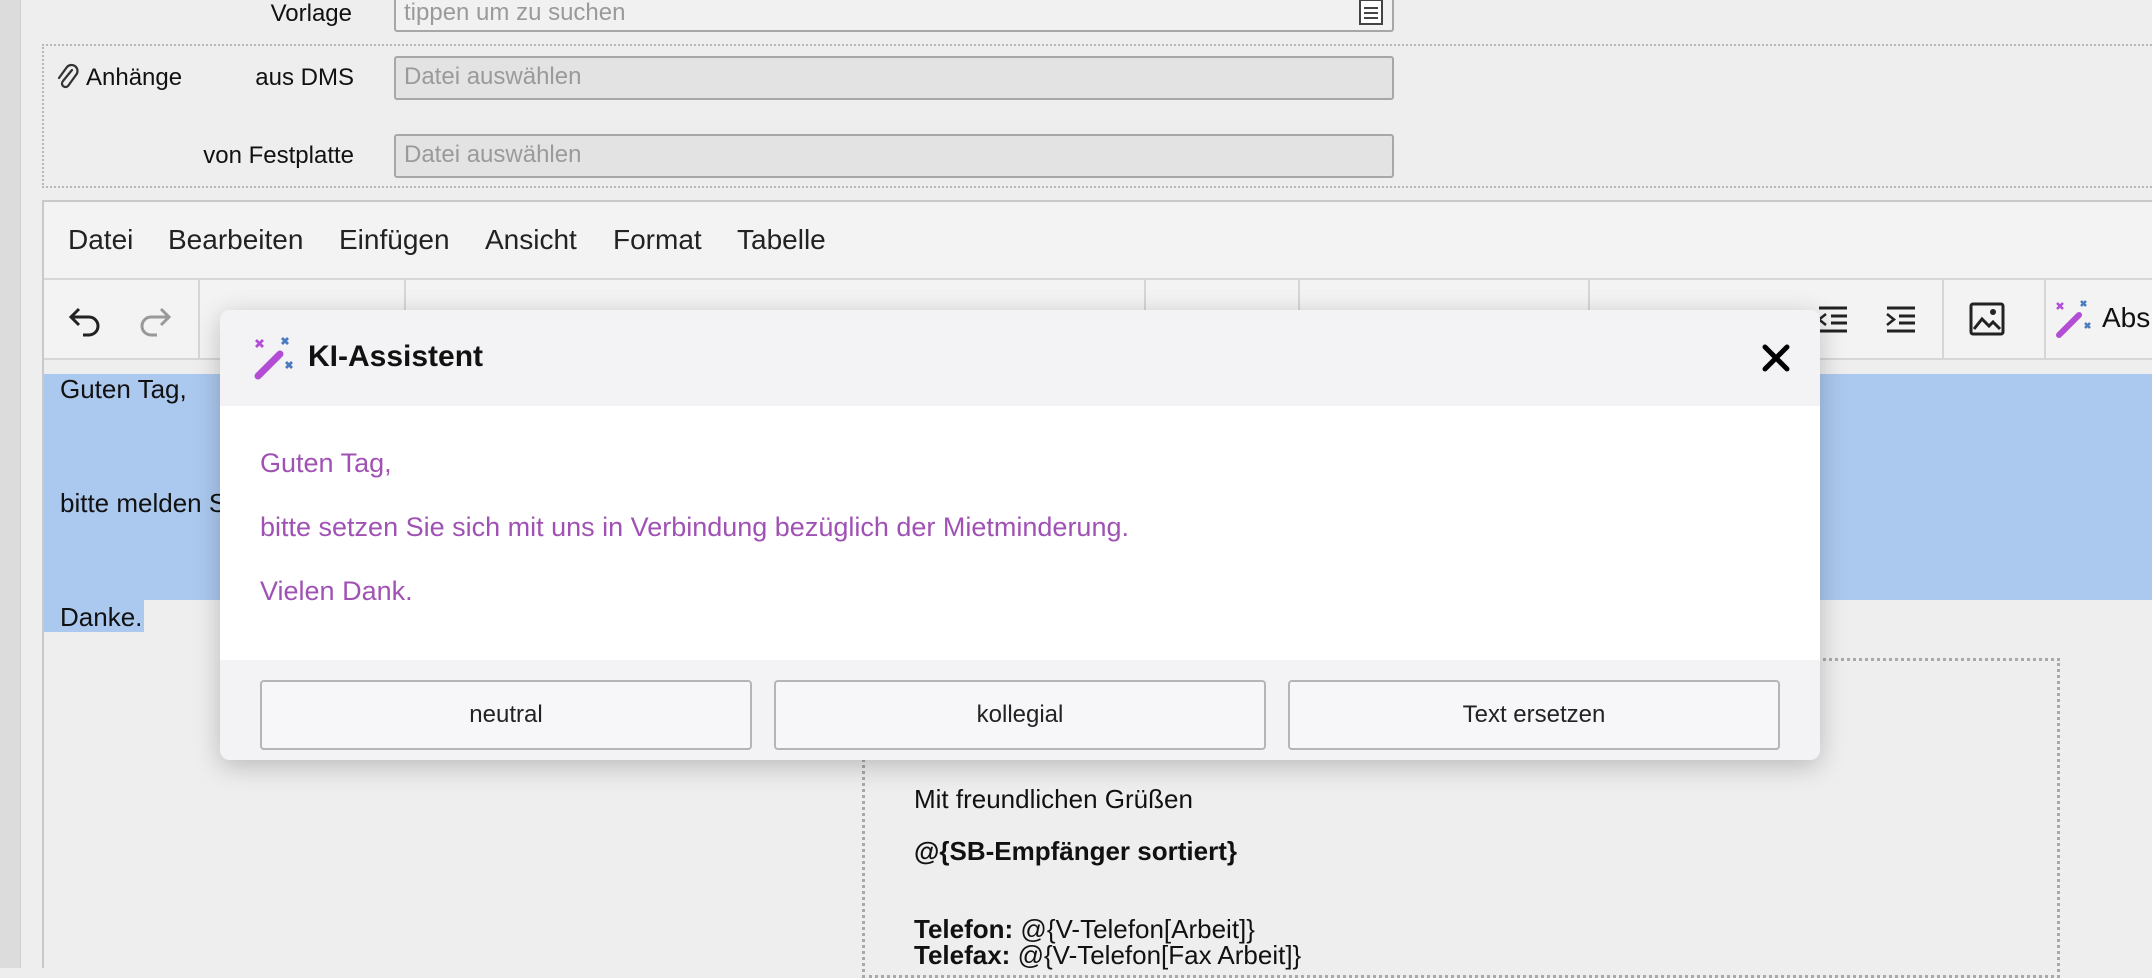  Describe the element at coordinates (1371, 13) in the screenshot. I see `template-list-icon` at that location.